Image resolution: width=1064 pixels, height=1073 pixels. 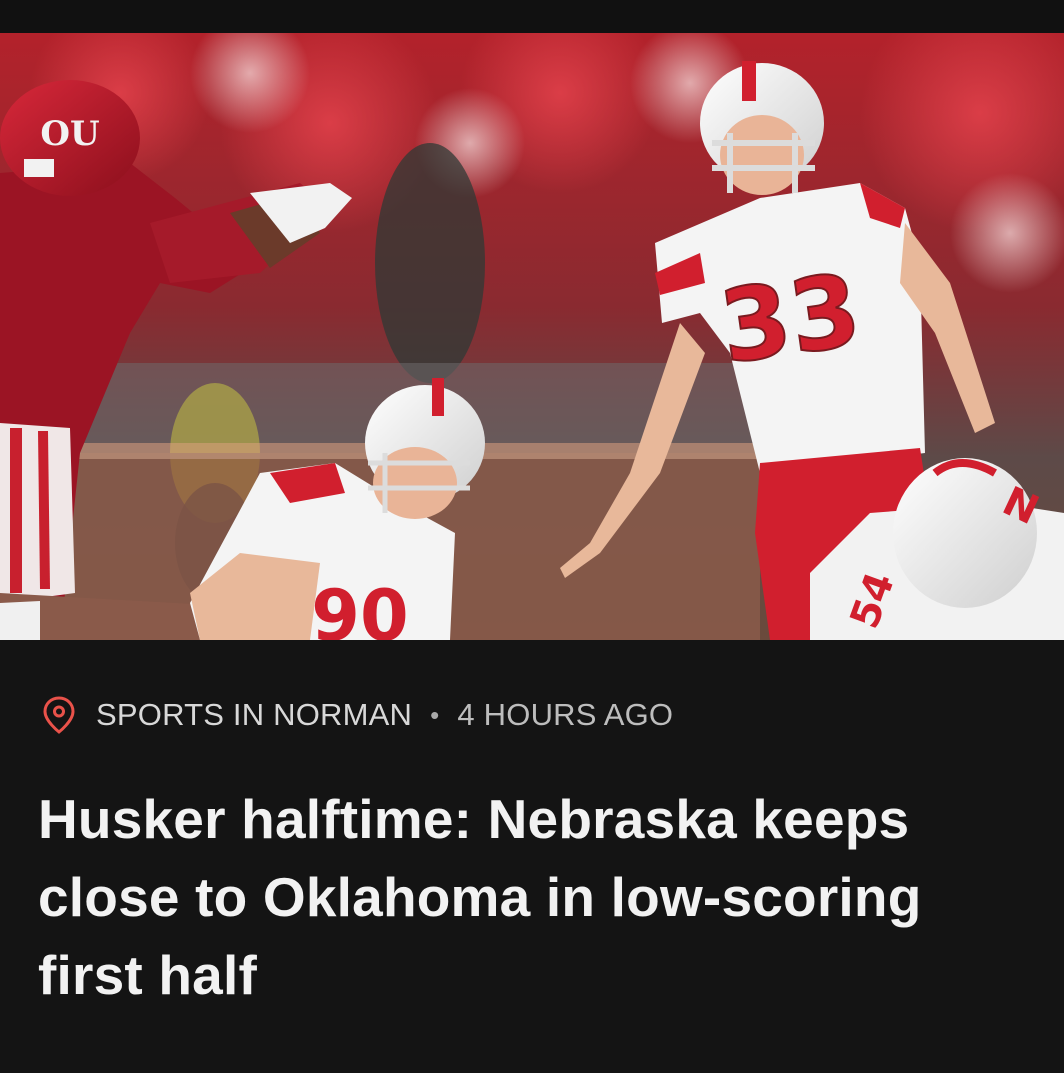 I want to click on svg-text: OU, so click(x=69, y=134).